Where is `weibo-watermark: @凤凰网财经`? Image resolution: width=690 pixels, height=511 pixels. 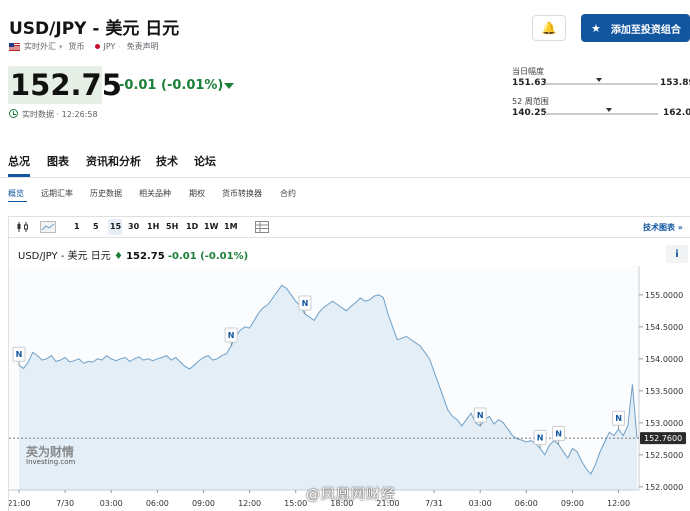
weibo-watermark: @凤凰网财经 is located at coordinates (351, 495).